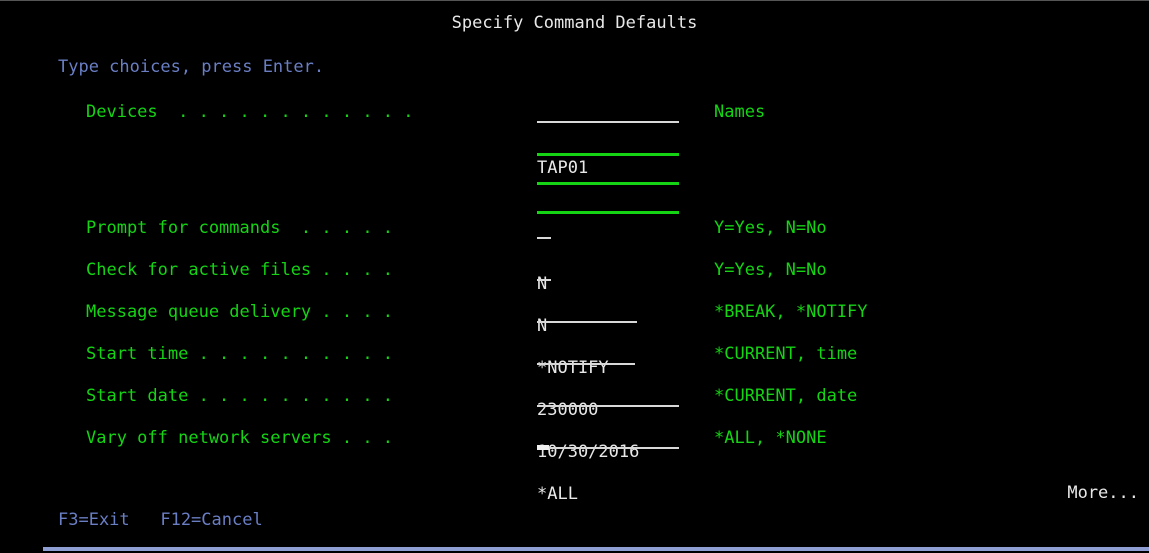 The height and width of the screenshot is (553, 1149). What do you see at coordinates (240, 270) in the screenshot?
I see `field-label-check-active-files: Check for active files . . . .` at bounding box center [240, 270].